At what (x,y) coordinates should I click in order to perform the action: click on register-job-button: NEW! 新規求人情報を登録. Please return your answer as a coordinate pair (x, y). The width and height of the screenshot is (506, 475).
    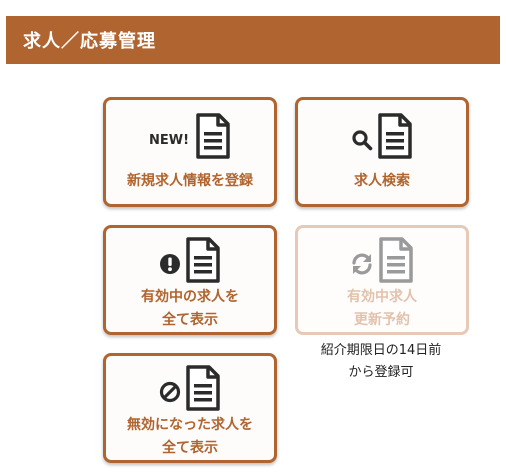
    Looking at the image, I should click on (190, 152).